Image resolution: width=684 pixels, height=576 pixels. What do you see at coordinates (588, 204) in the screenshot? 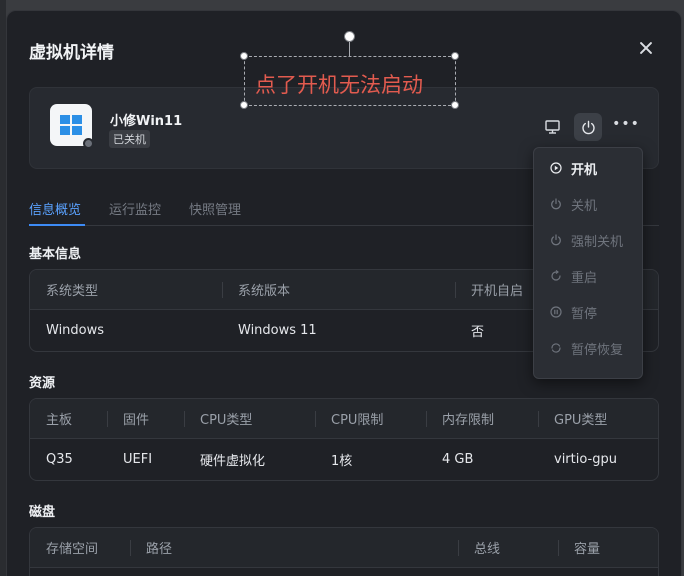
I see `menu-item-shutdown: 关机` at bounding box center [588, 204].